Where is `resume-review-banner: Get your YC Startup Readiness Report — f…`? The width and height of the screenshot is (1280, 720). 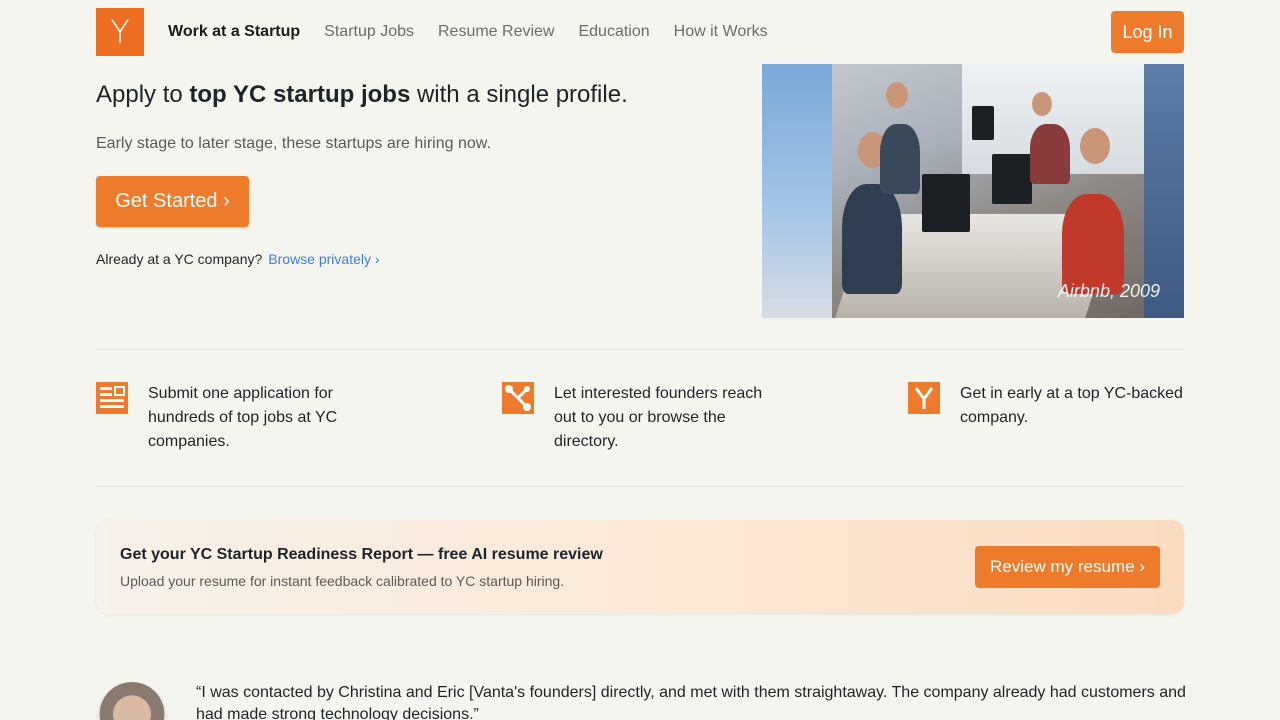
resume-review-banner: Get your YC Startup Readiness Report — f… is located at coordinates (640, 567).